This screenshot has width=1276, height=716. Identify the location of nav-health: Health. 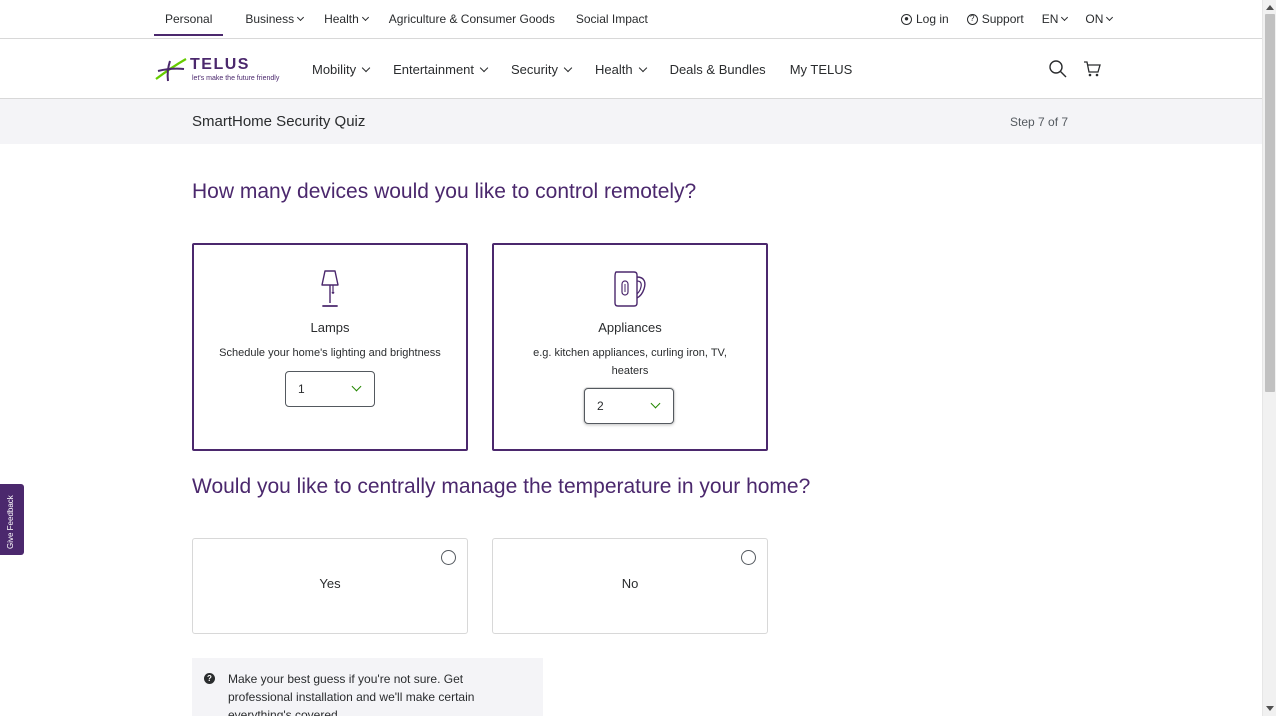
(620, 69).